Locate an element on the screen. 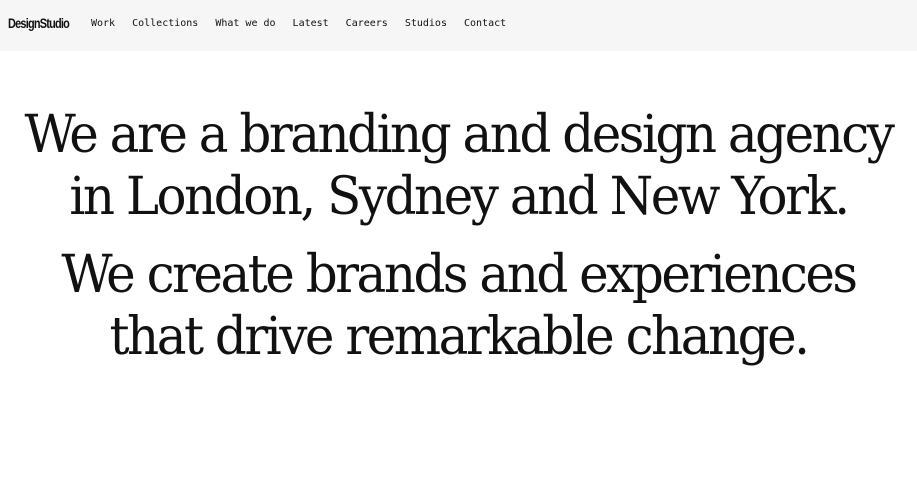 This screenshot has height=480, width=917. nav-item-careers: Careers is located at coordinates (367, 23).